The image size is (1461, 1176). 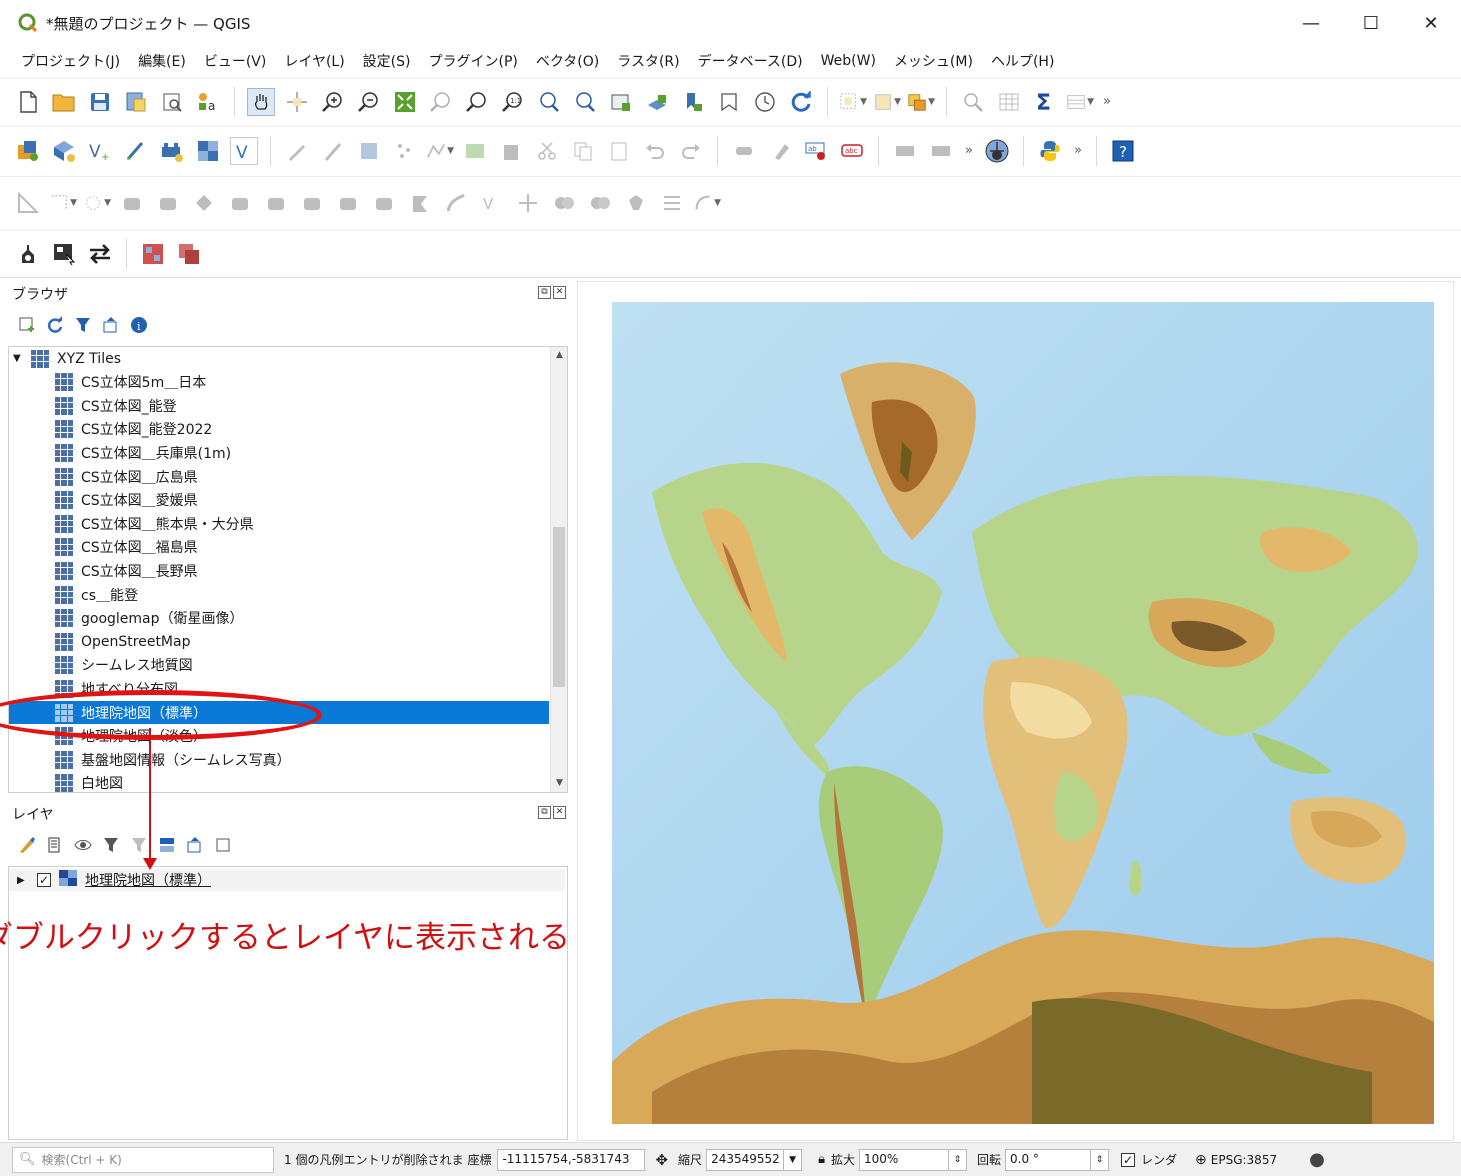 What do you see at coordinates (132, 203) in the screenshot?
I see `move-feature-icon` at bounding box center [132, 203].